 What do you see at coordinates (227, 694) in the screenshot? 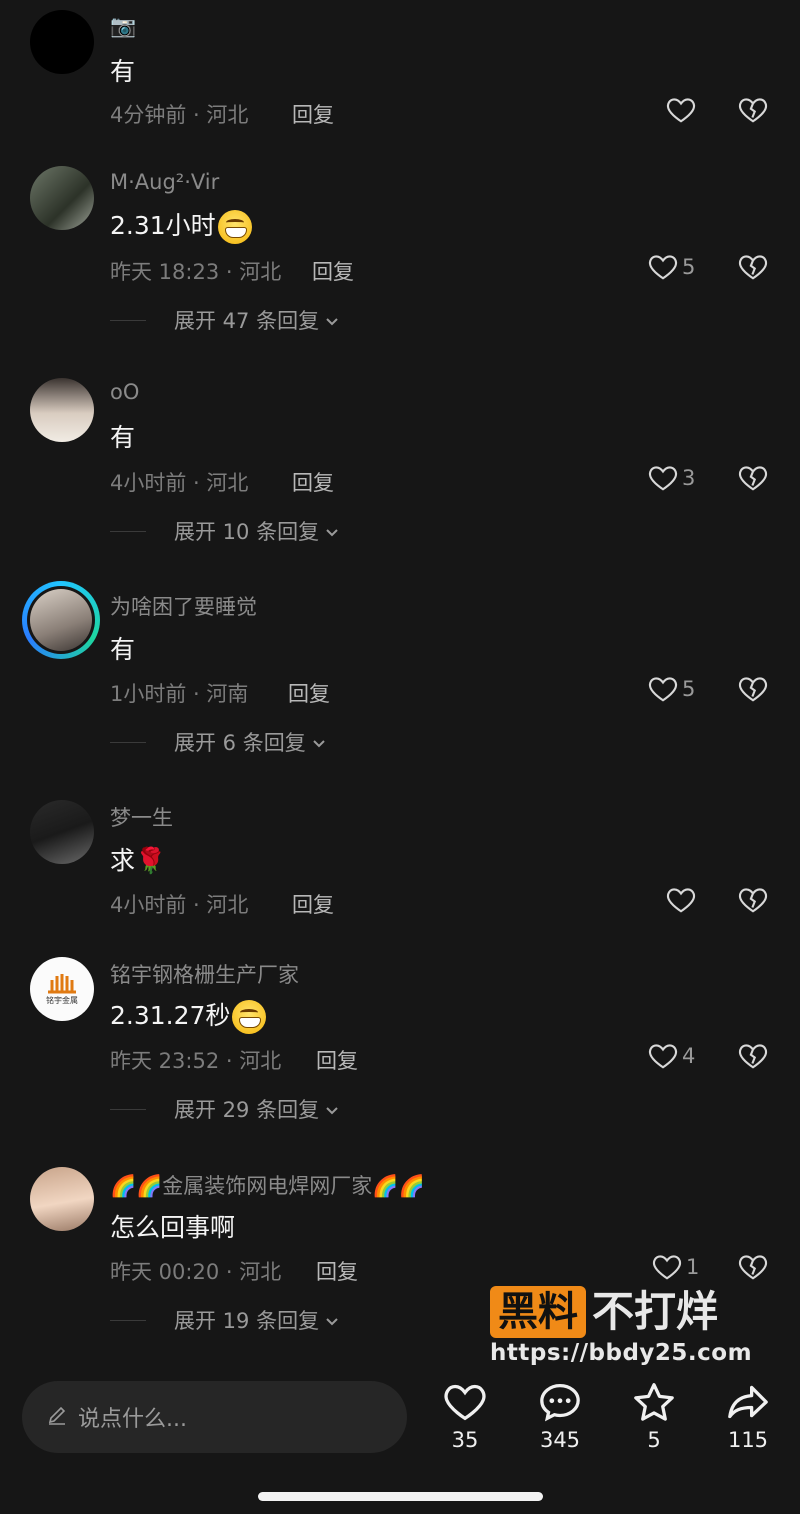
I see `comment-location: 河南` at bounding box center [227, 694].